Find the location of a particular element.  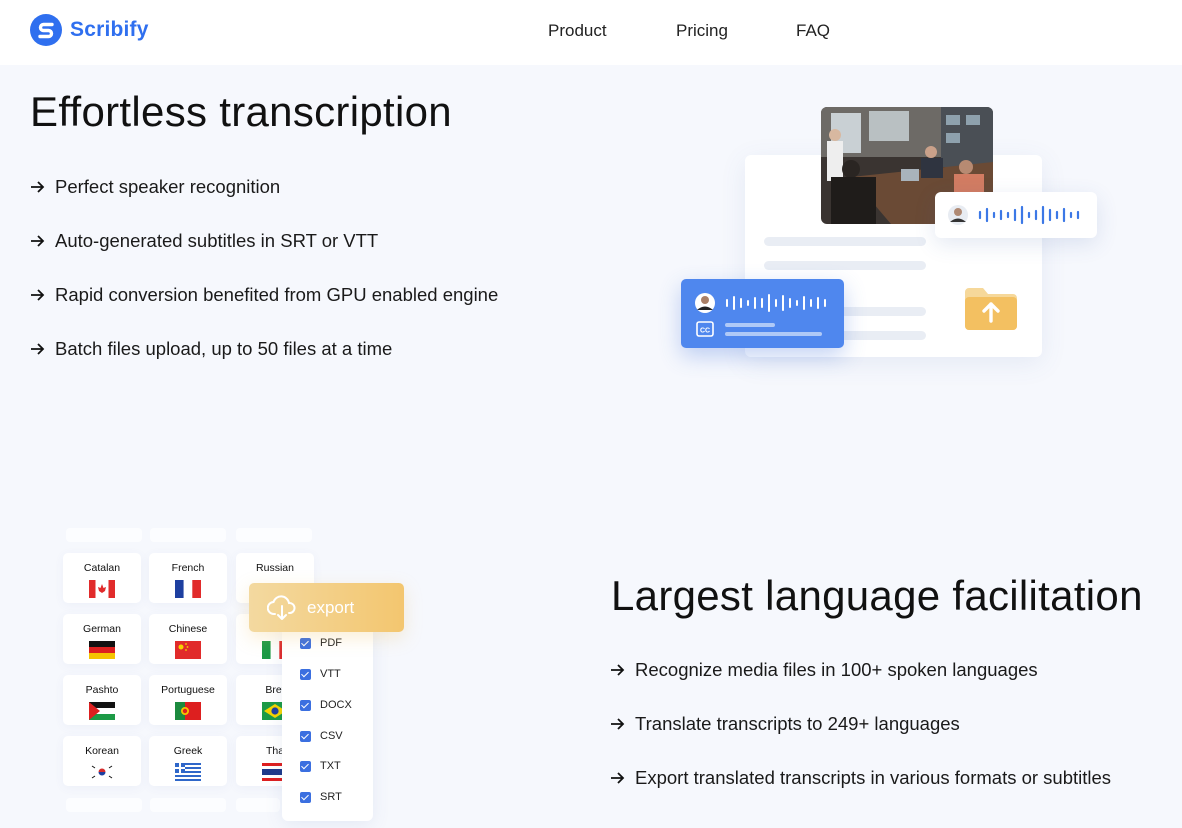

language-card-catalan: Catalan is located at coordinates (102, 578).